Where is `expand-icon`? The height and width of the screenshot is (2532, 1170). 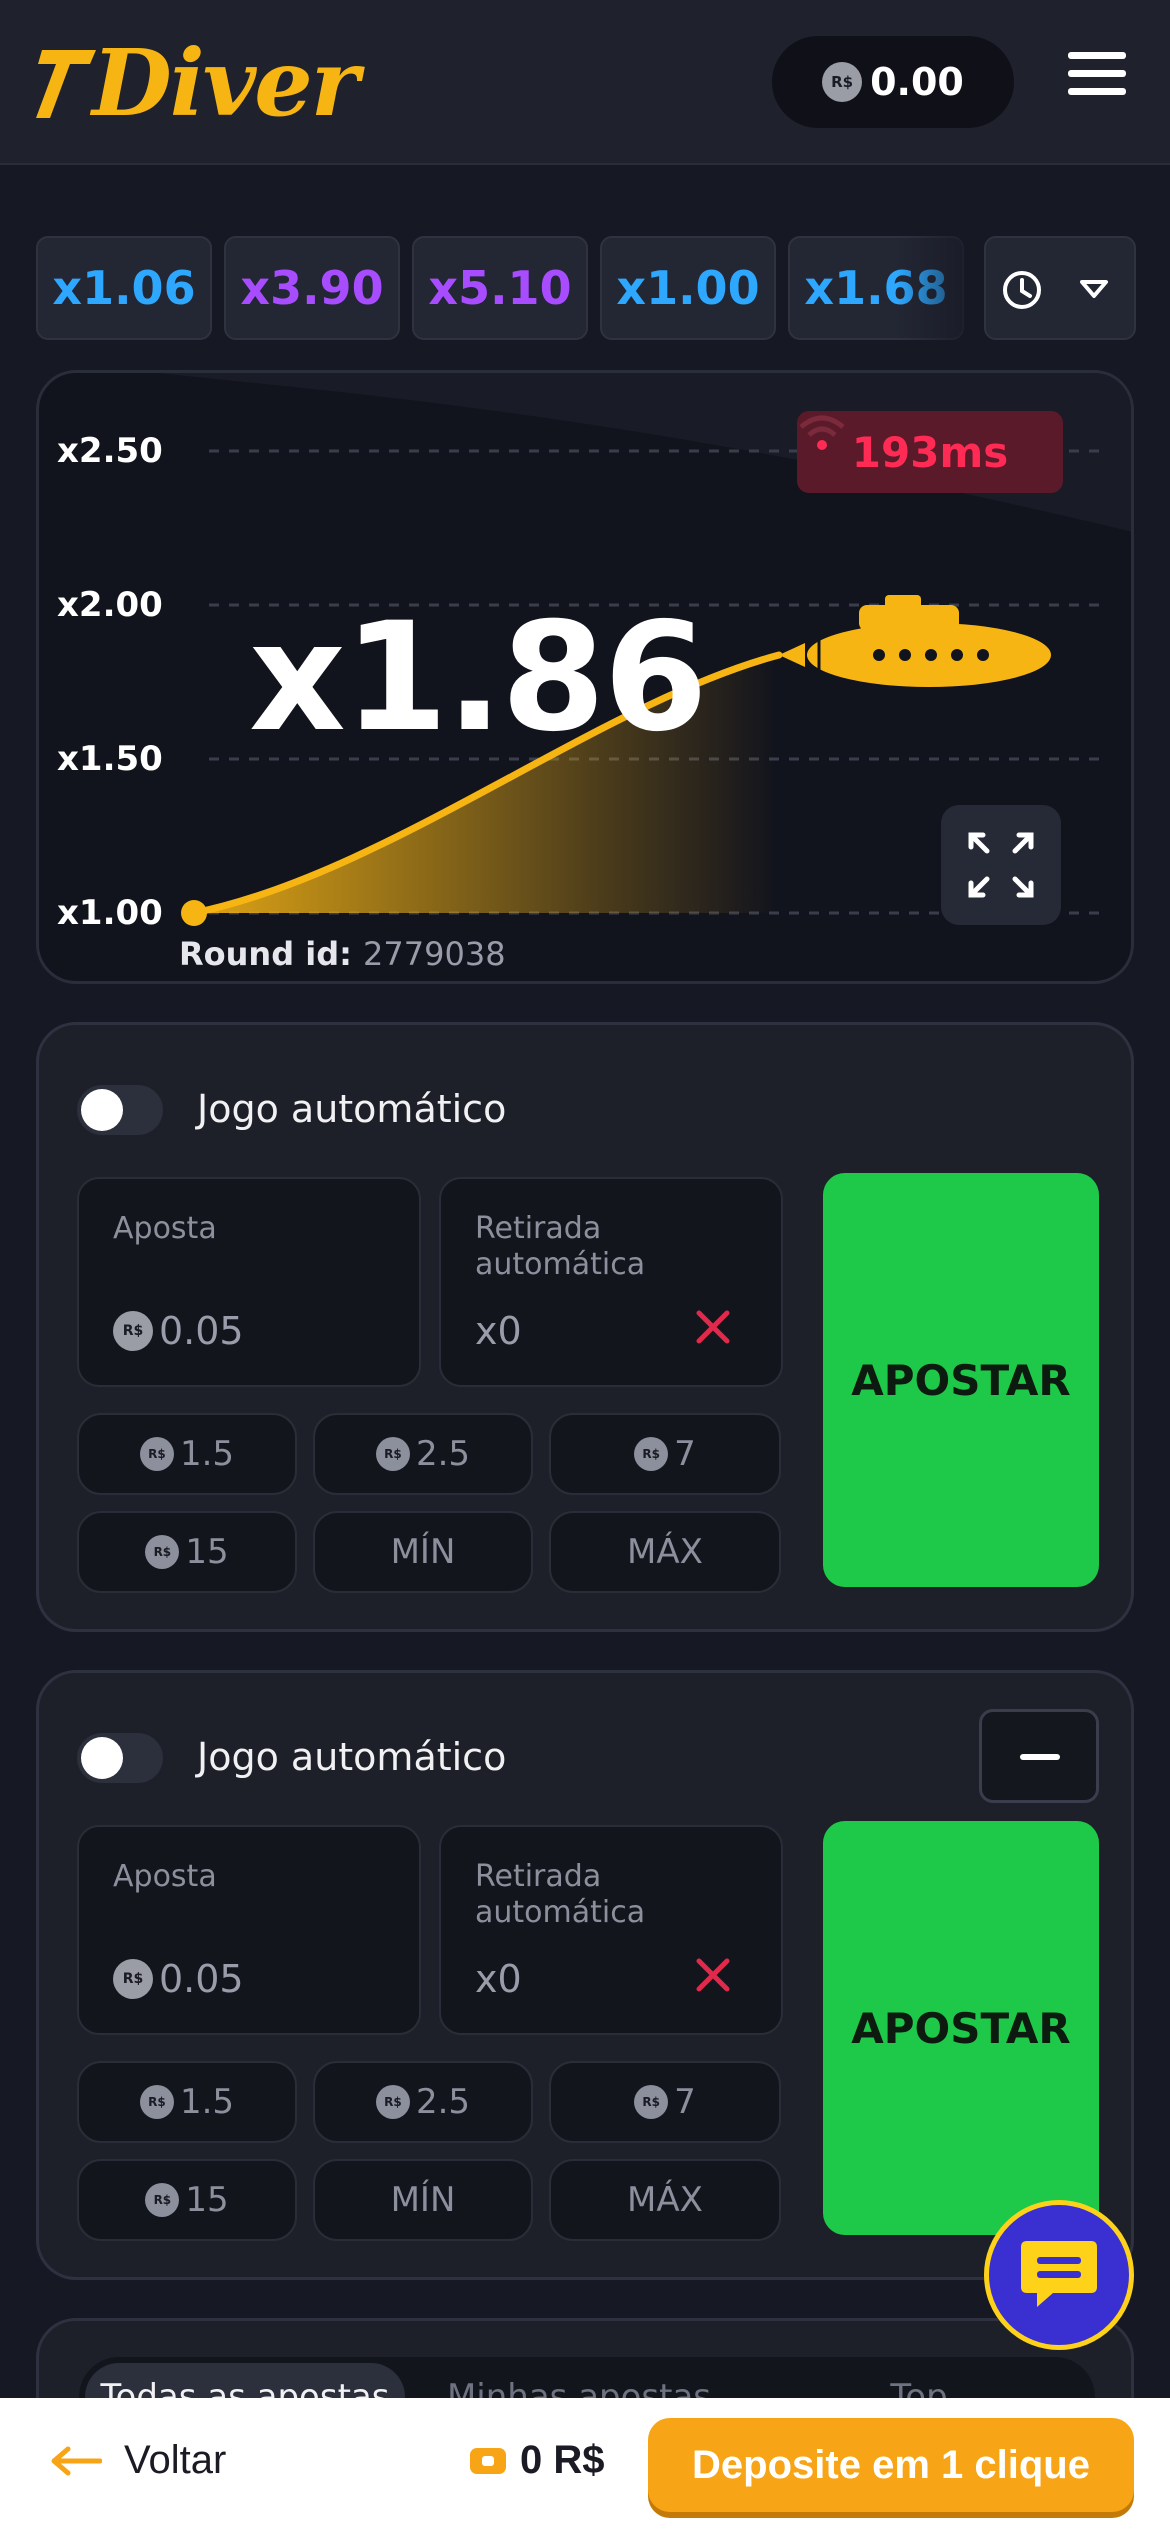
expand-icon is located at coordinates (1001, 865).